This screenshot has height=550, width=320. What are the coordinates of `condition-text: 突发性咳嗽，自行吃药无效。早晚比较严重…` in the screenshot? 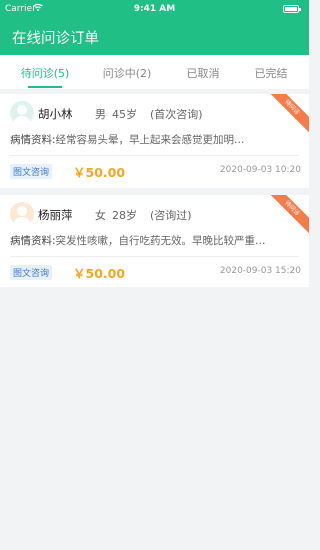 It's located at (160, 241).